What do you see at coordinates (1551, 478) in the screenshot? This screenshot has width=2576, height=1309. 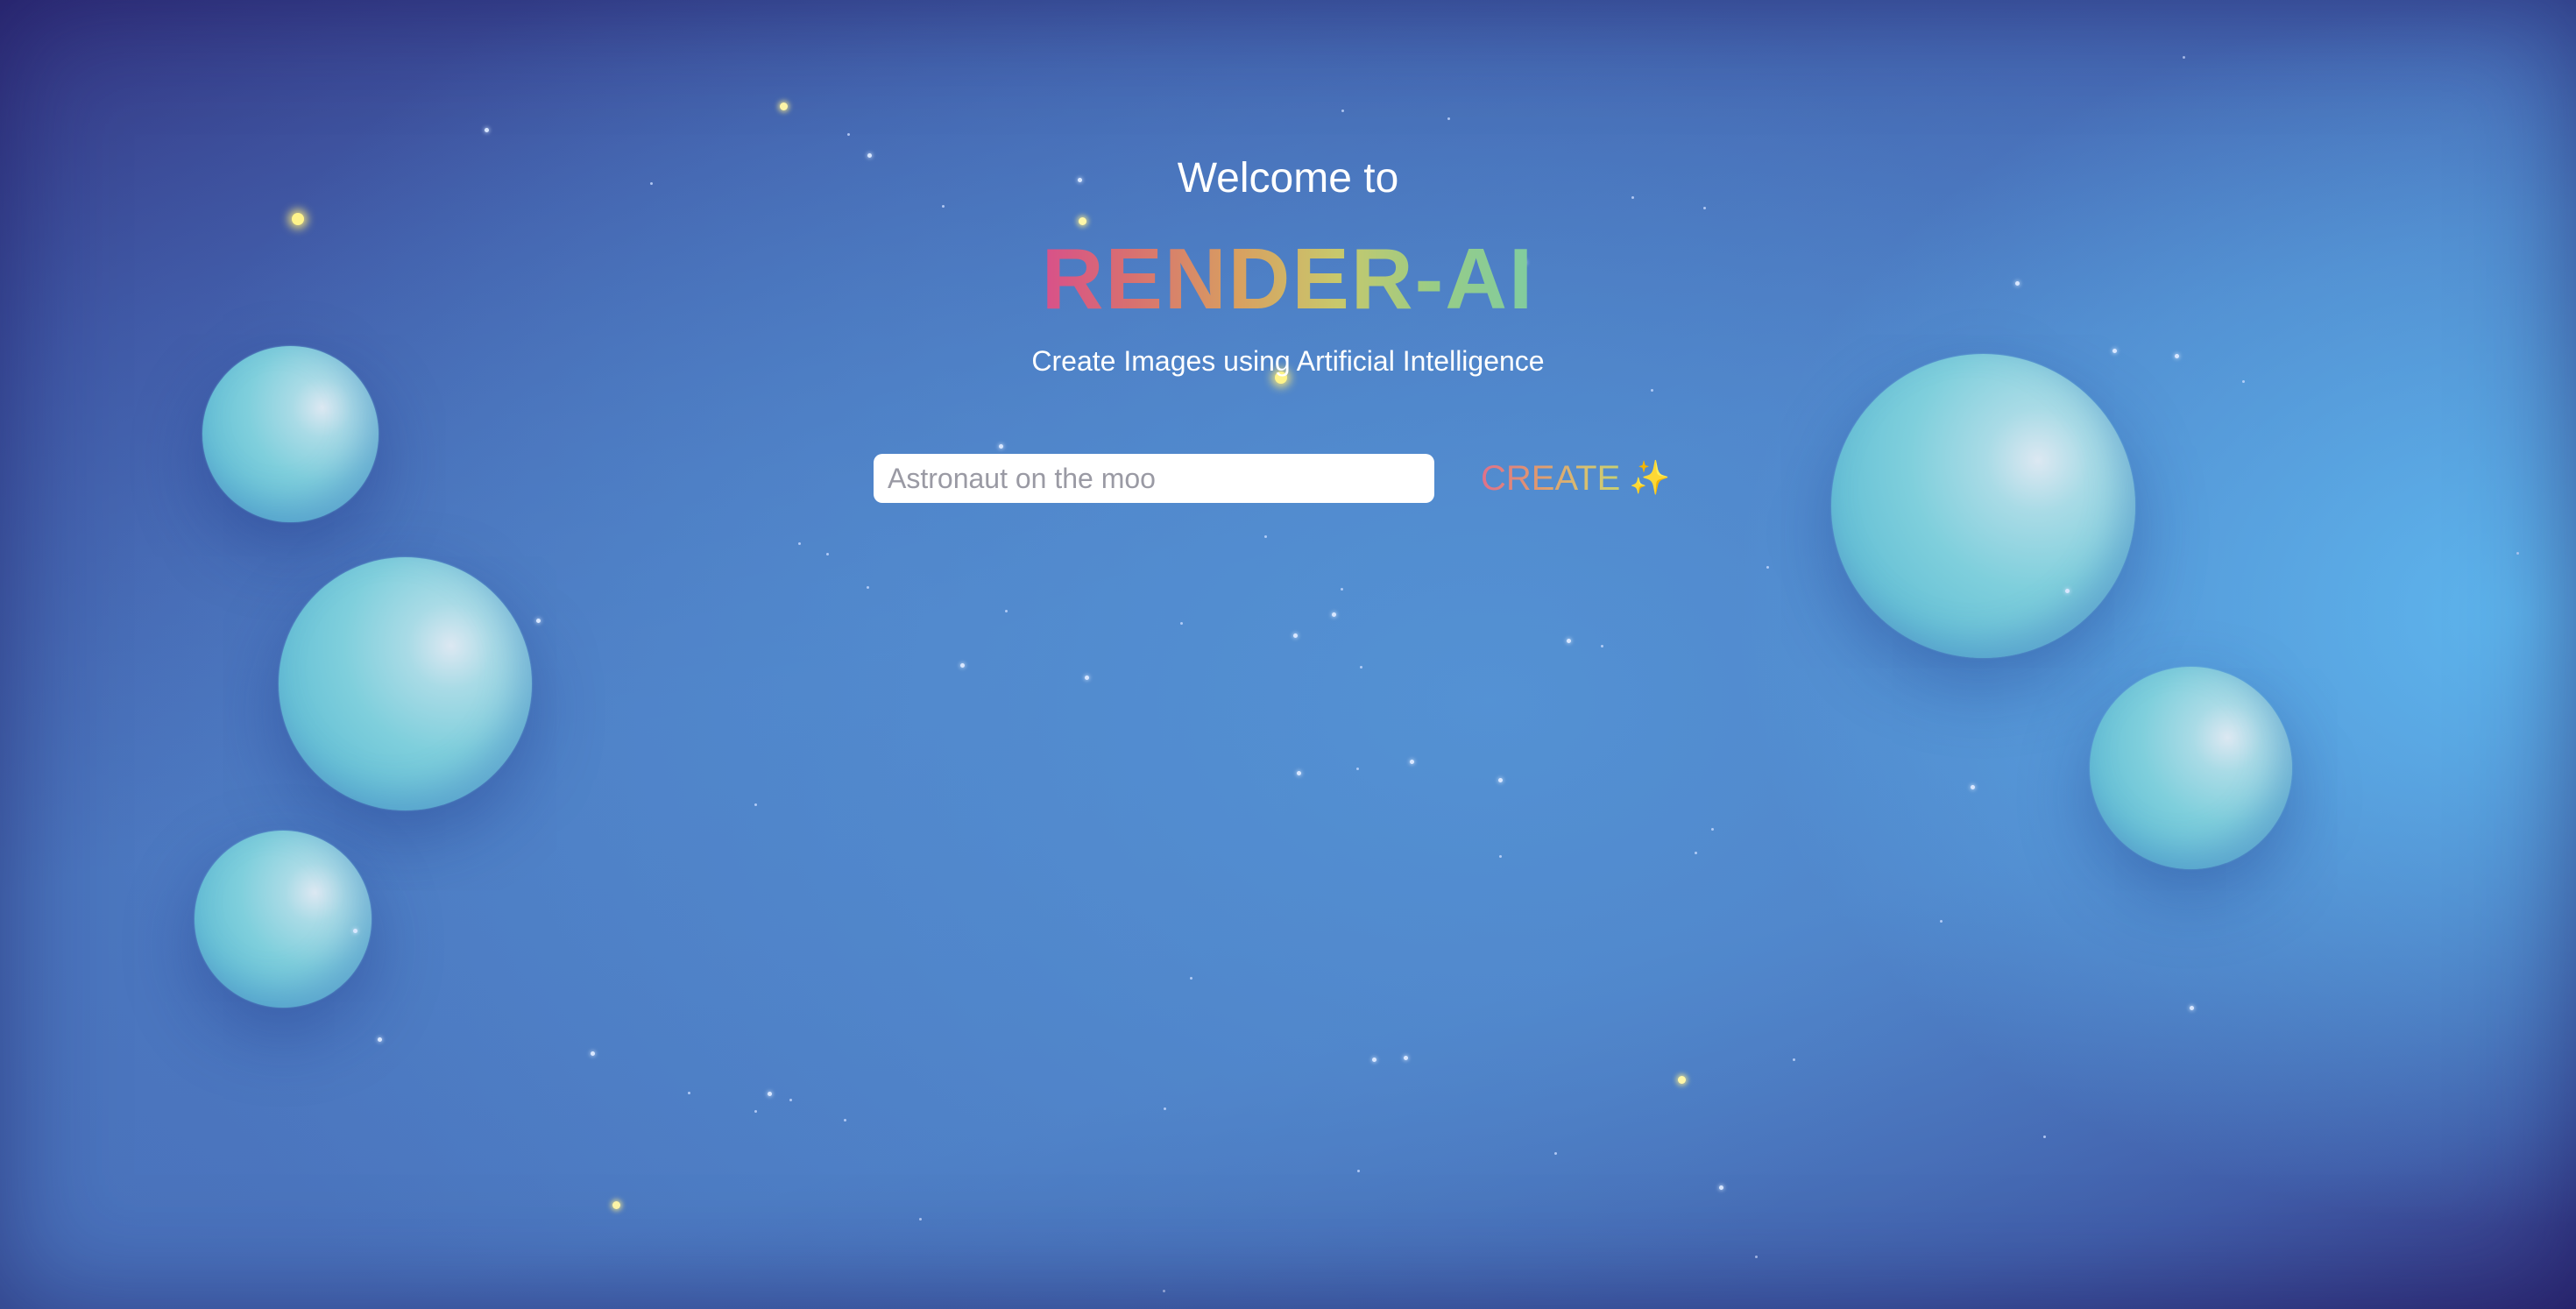 I see `create-button-label: CREATE` at bounding box center [1551, 478].